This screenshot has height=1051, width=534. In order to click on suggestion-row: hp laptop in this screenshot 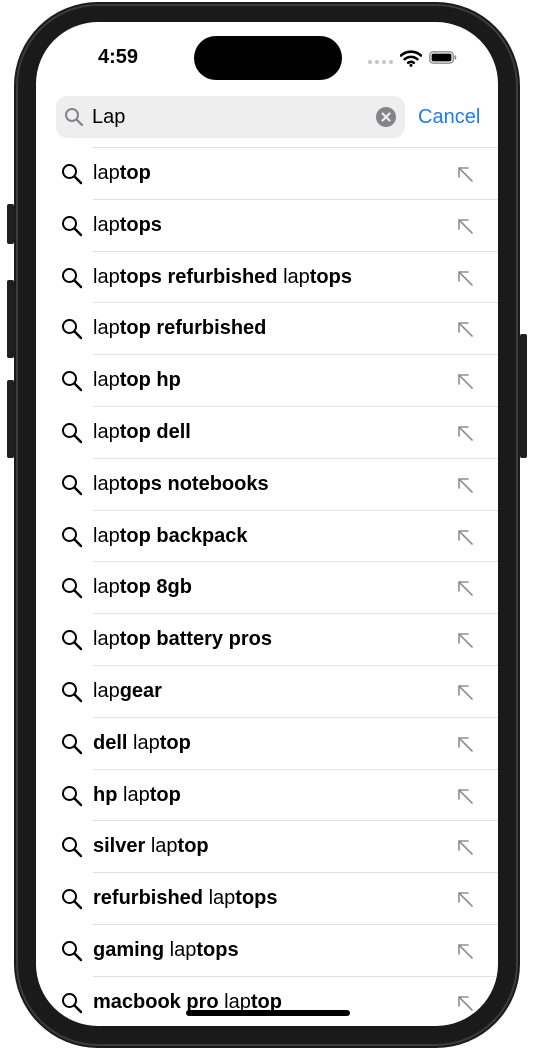, I will do `click(267, 794)`.